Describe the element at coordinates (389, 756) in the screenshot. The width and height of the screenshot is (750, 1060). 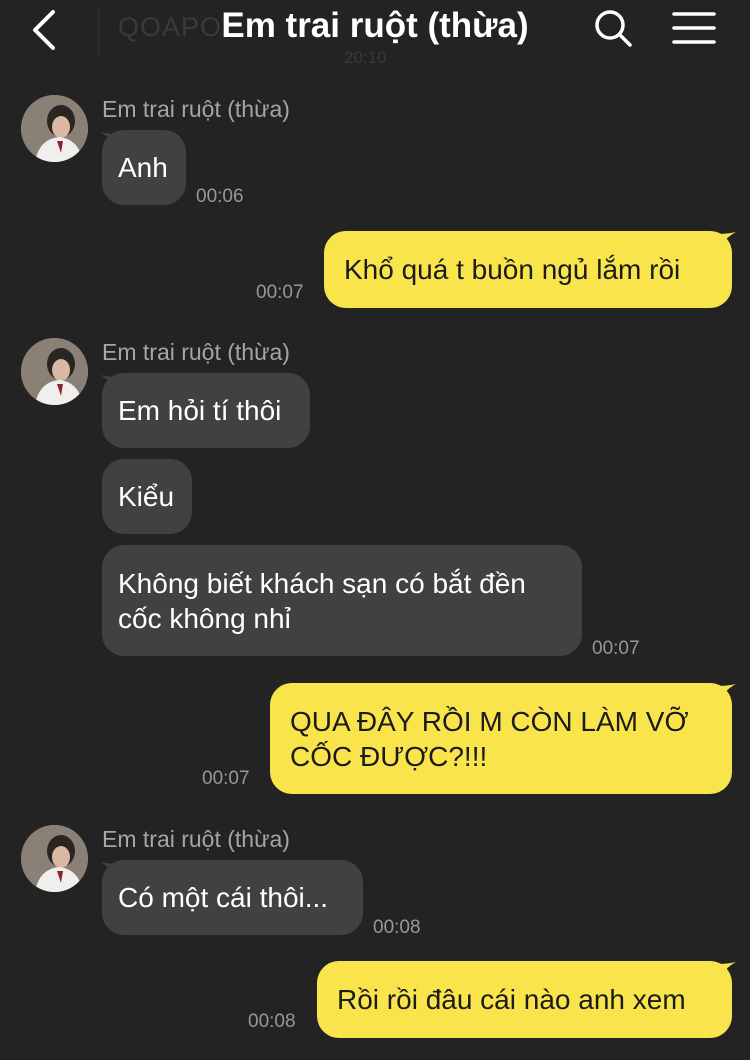
I see `message-line: CỐC ĐƯỢC?!!!` at that location.